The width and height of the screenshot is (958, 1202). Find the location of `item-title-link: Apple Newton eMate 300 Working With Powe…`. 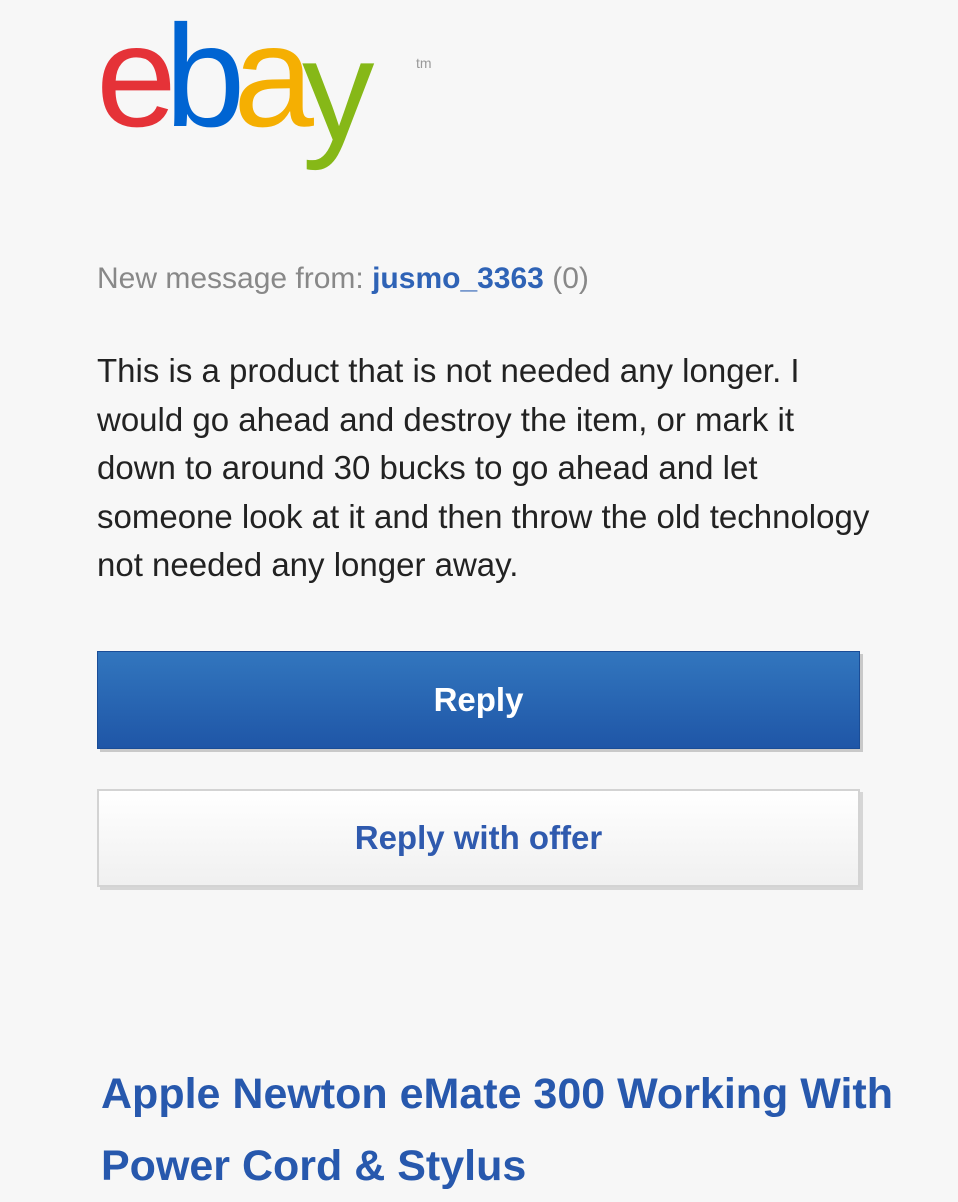

item-title-link: Apple Newton eMate 300 Working With Powe… is located at coordinates (511, 1130).